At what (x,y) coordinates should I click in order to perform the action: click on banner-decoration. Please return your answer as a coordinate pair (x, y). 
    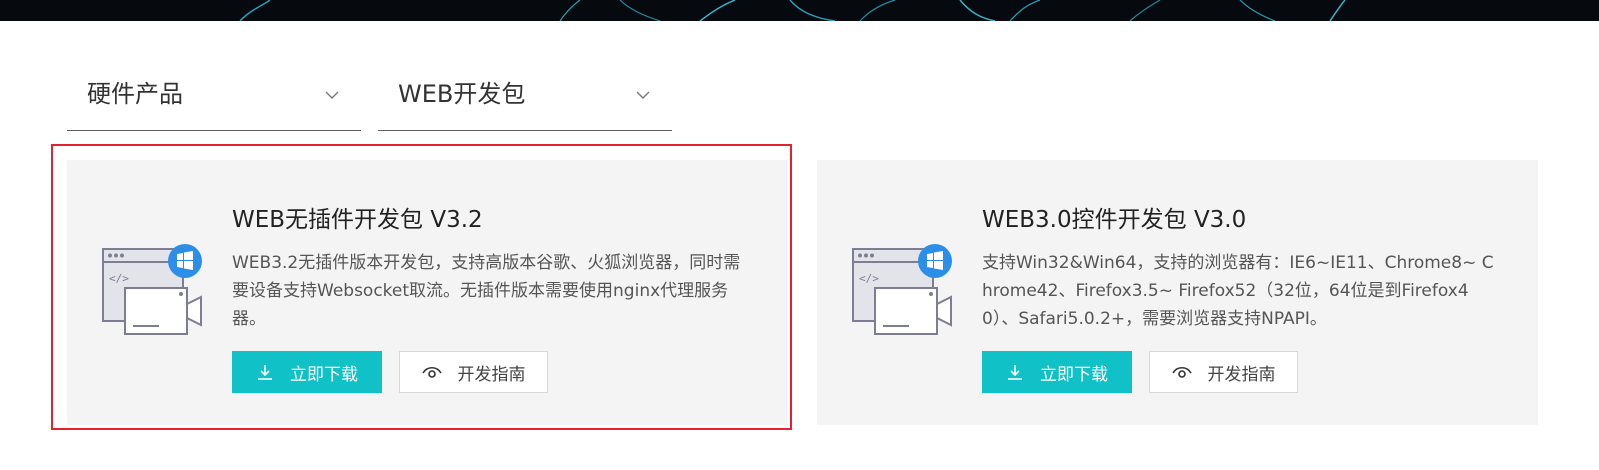
    Looking at the image, I should click on (792, 10).